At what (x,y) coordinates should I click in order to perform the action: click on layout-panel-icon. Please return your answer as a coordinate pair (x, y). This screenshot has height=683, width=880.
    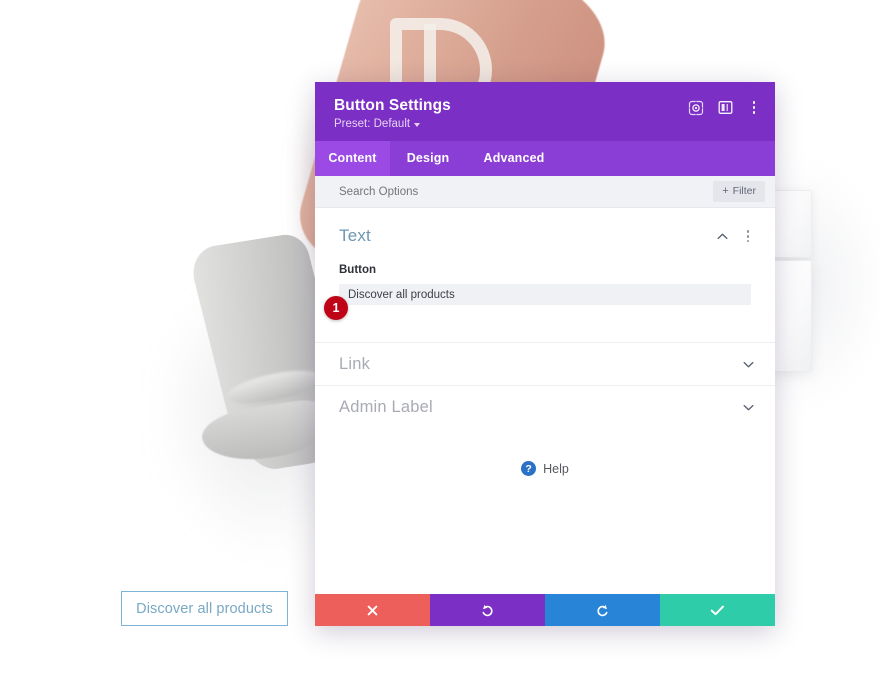
    Looking at the image, I should click on (725, 107).